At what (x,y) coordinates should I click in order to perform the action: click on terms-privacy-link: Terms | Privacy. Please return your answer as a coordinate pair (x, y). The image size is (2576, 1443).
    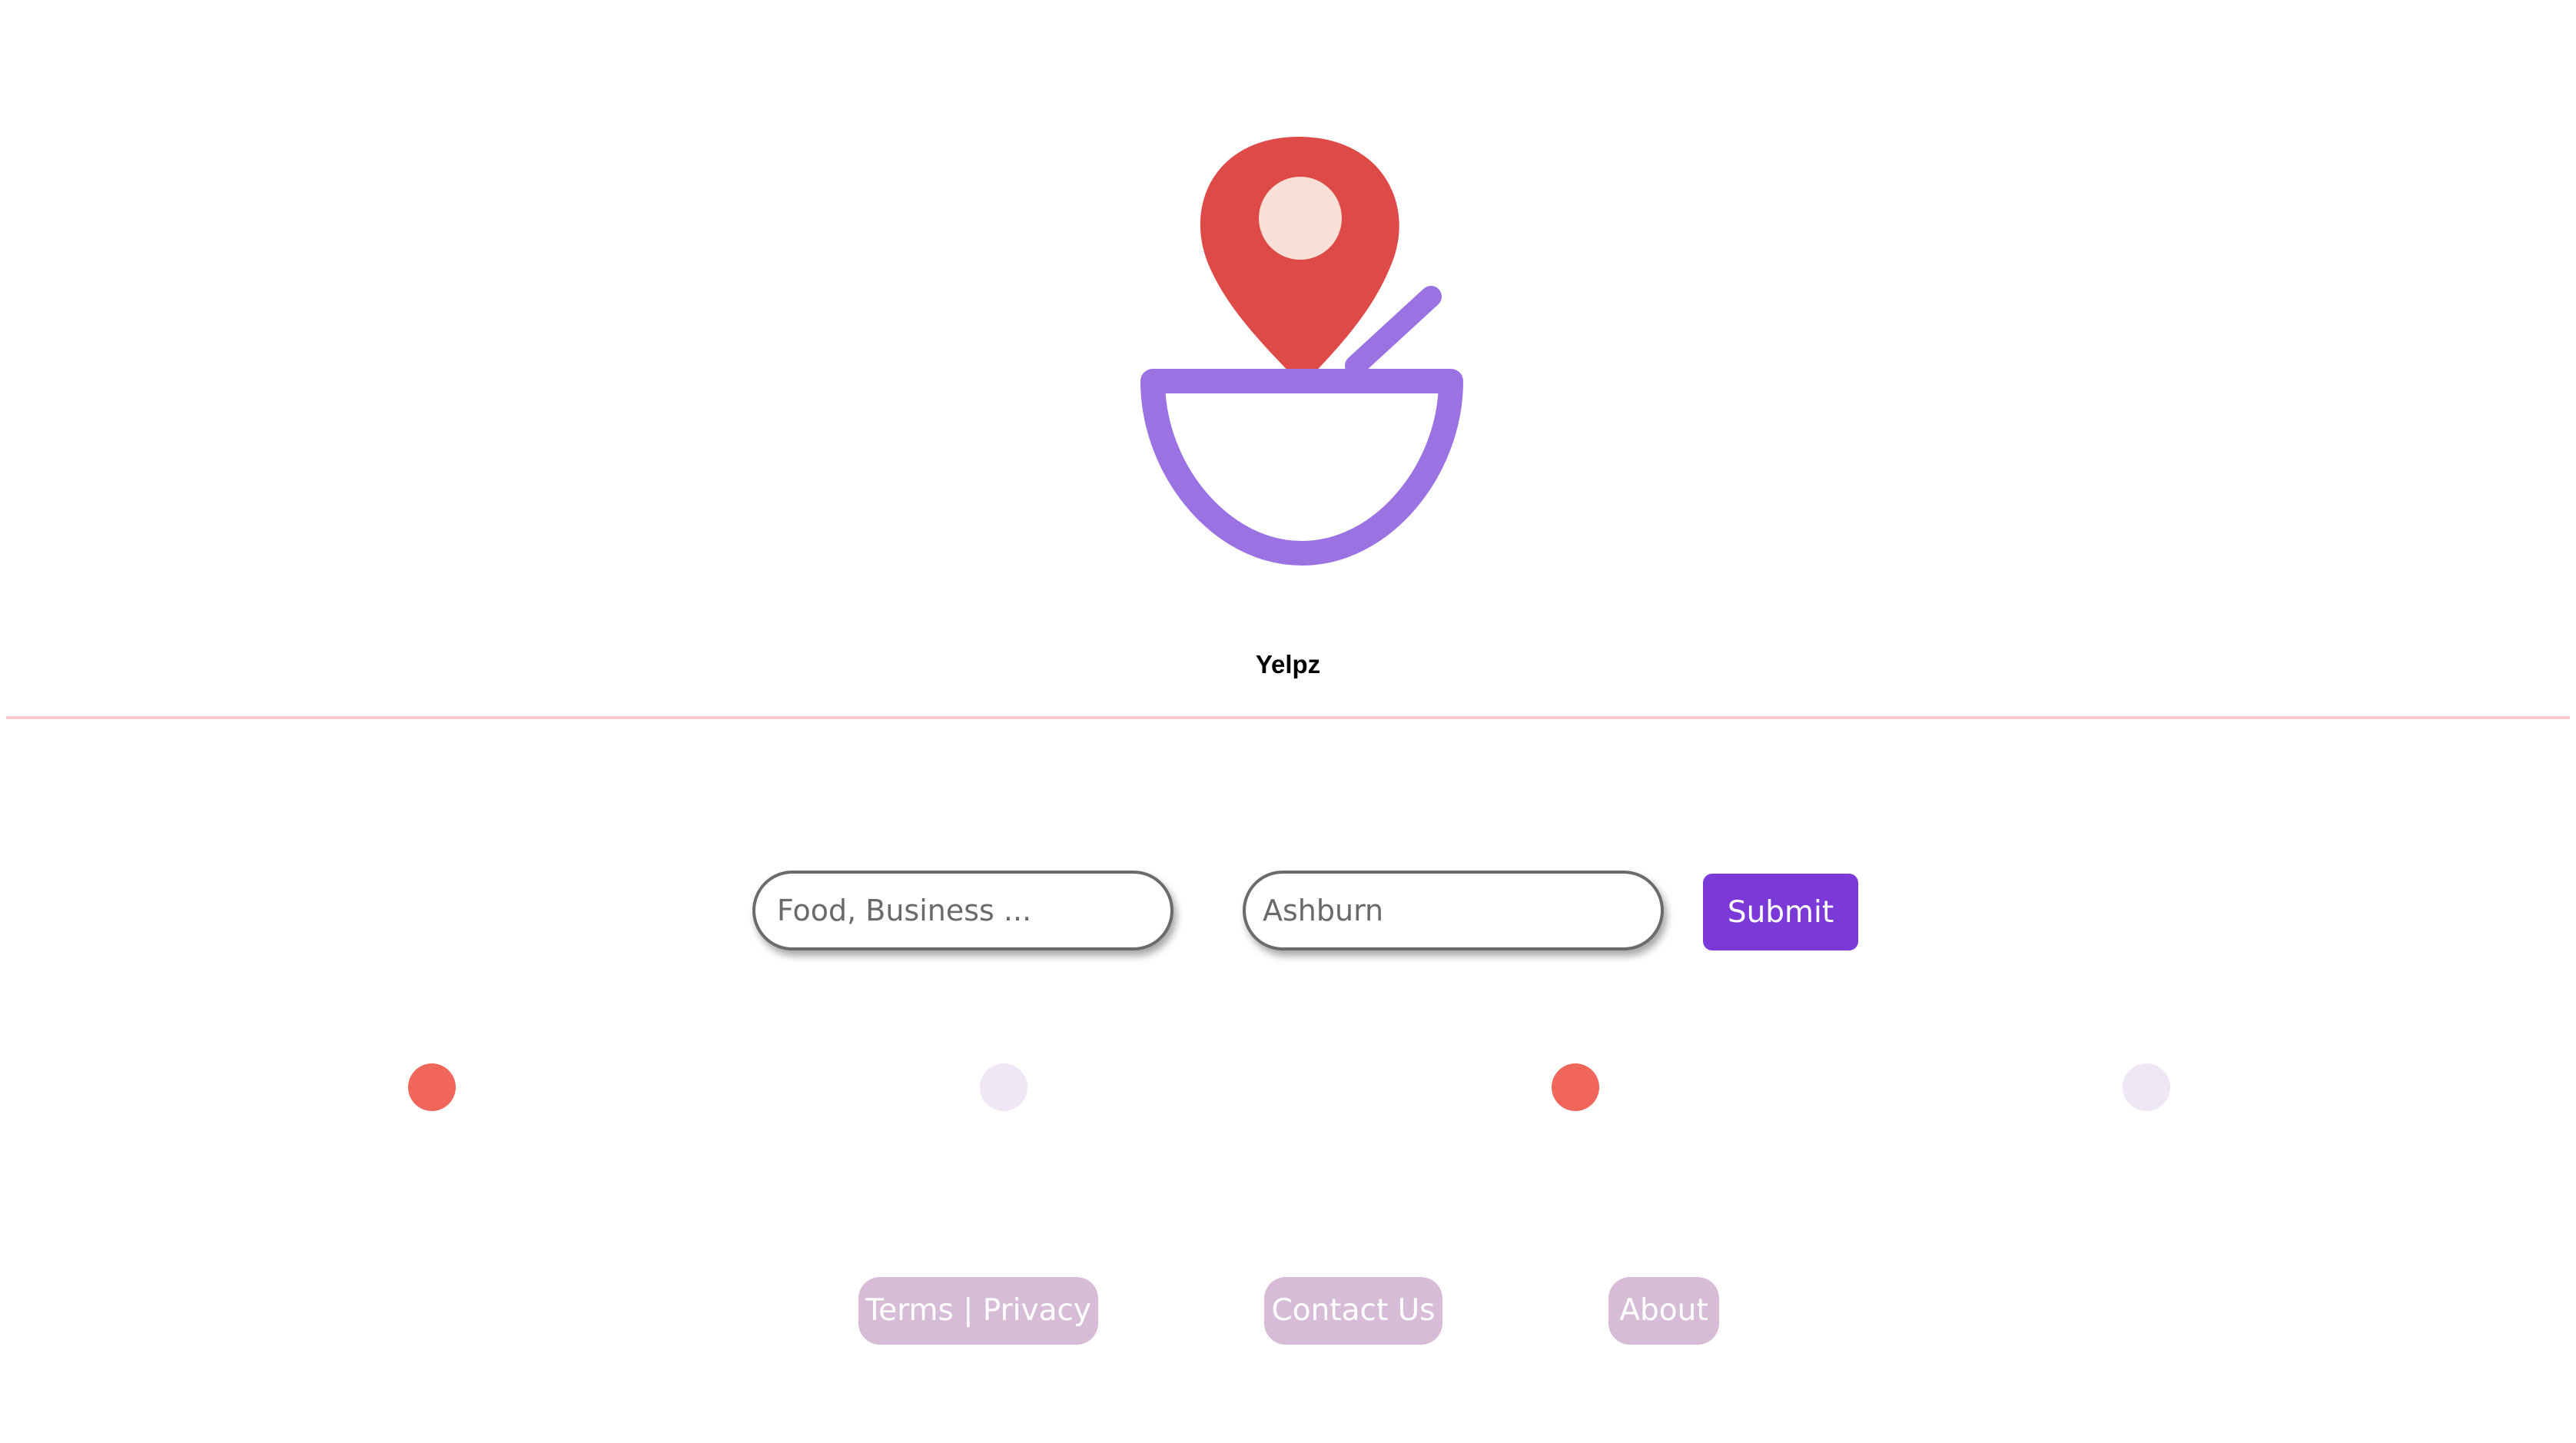
    Looking at the image, I should click on (978, 1311).